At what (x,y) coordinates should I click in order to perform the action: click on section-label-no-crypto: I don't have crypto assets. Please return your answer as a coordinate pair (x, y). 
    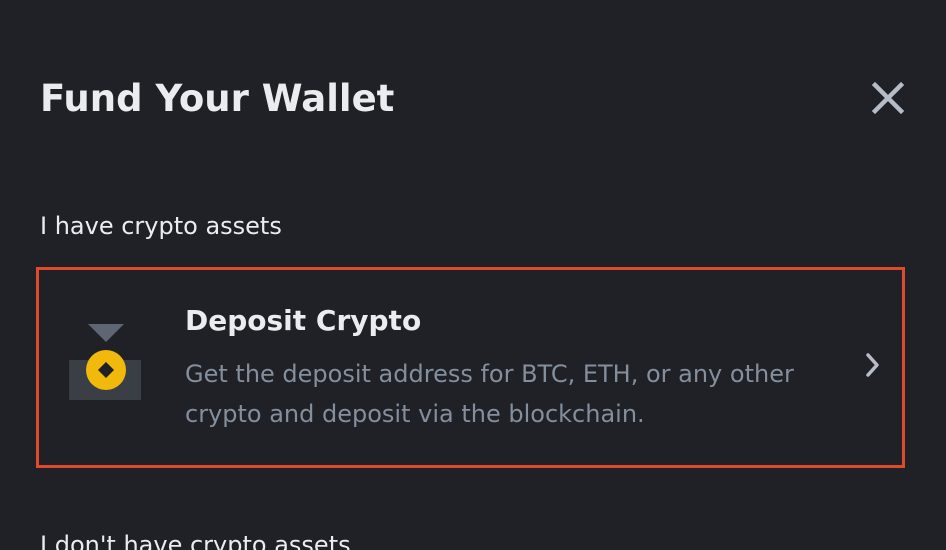
    Looking at the image, I should click on (195, 540).